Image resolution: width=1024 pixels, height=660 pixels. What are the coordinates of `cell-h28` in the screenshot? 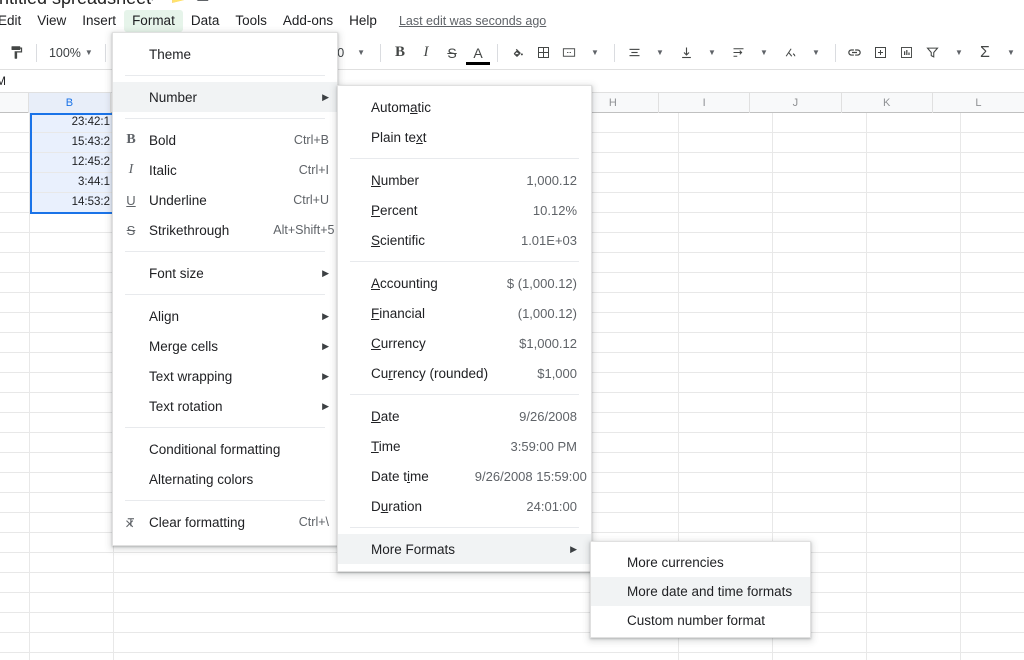 It's located at (632, 656).